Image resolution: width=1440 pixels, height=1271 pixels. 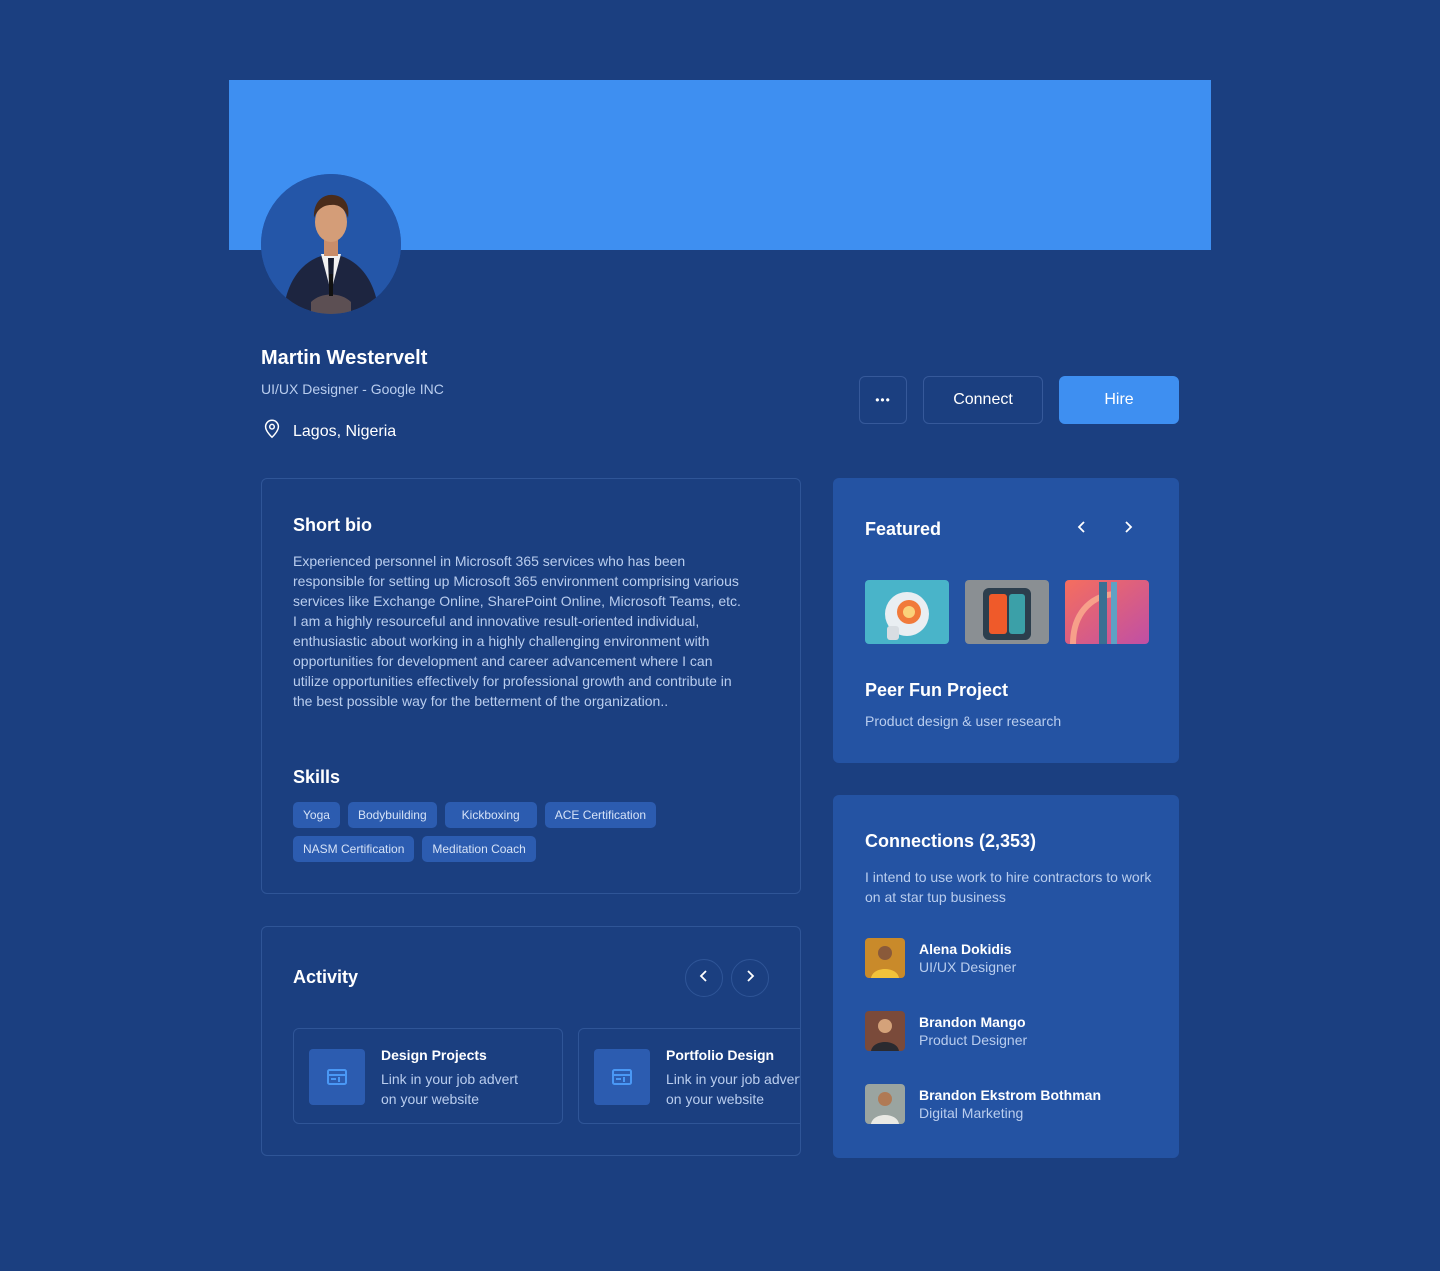 I want to click on skill-chip: NASM Certification, so click(x=354, y=849).